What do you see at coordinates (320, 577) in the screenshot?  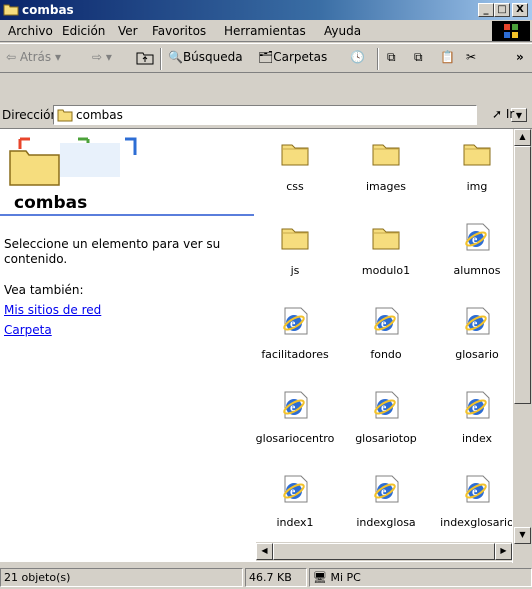 I see `my-computer-icon: 🖥` at bounding box center [320, 577].